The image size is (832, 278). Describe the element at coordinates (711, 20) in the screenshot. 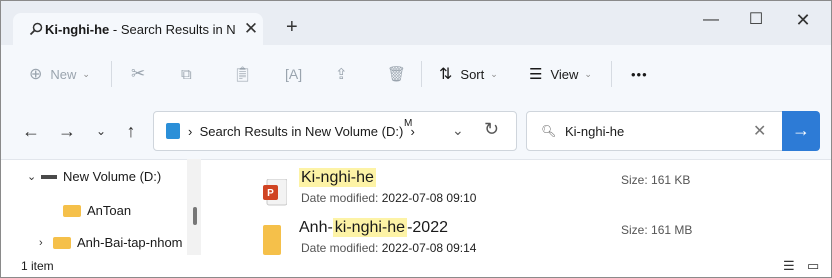

I see `minimize-button: —` at that location.